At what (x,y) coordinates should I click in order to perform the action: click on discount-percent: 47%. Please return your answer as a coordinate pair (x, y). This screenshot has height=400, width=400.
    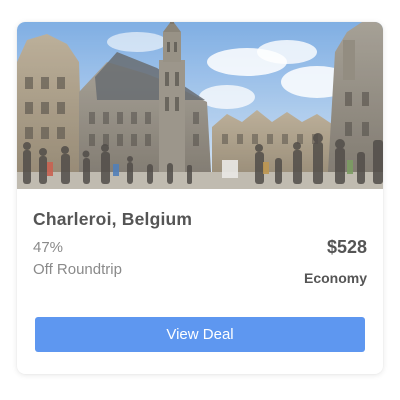
    Looking at the image, I should click on (48, 247).